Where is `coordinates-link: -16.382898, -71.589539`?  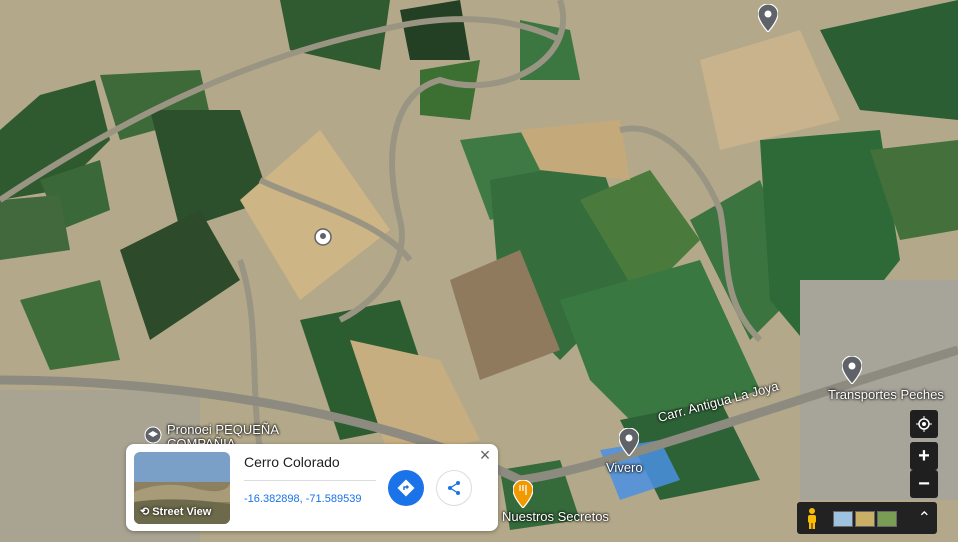
coordinates-link: -16.382898, -71.589539 is located at coordinates (302, 499).